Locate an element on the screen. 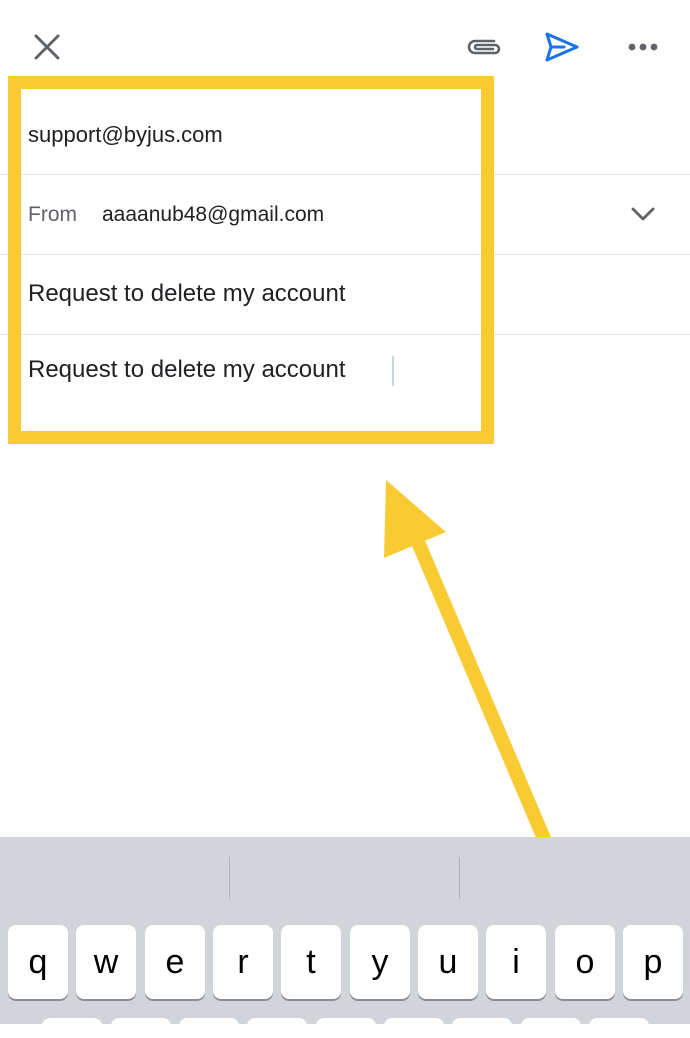 The height and width of the screenshot is (1038, 690). more-icon is located at coordinates (643, 47).